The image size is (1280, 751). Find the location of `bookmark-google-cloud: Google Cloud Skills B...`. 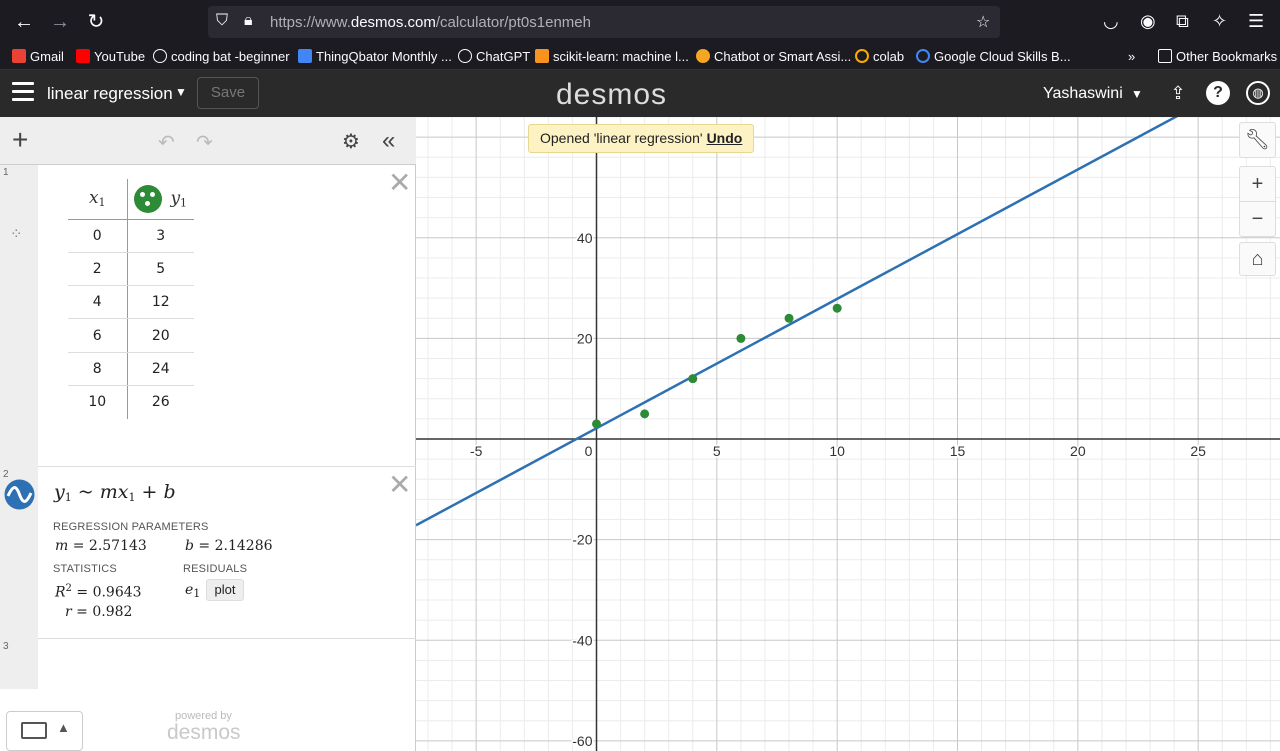

bookmark-google-cloud: Google Cloud Skills B... is located at coordinates (993, 56).